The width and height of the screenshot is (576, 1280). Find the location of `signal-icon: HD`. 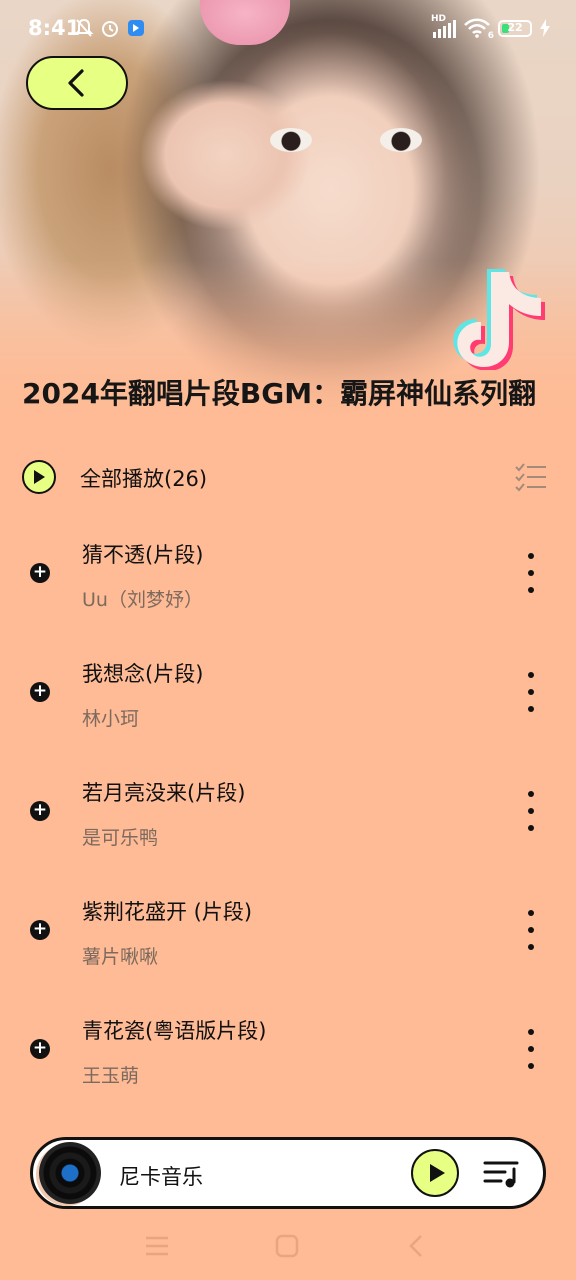

signal-icon: HD is located at coordinates (443, 26).